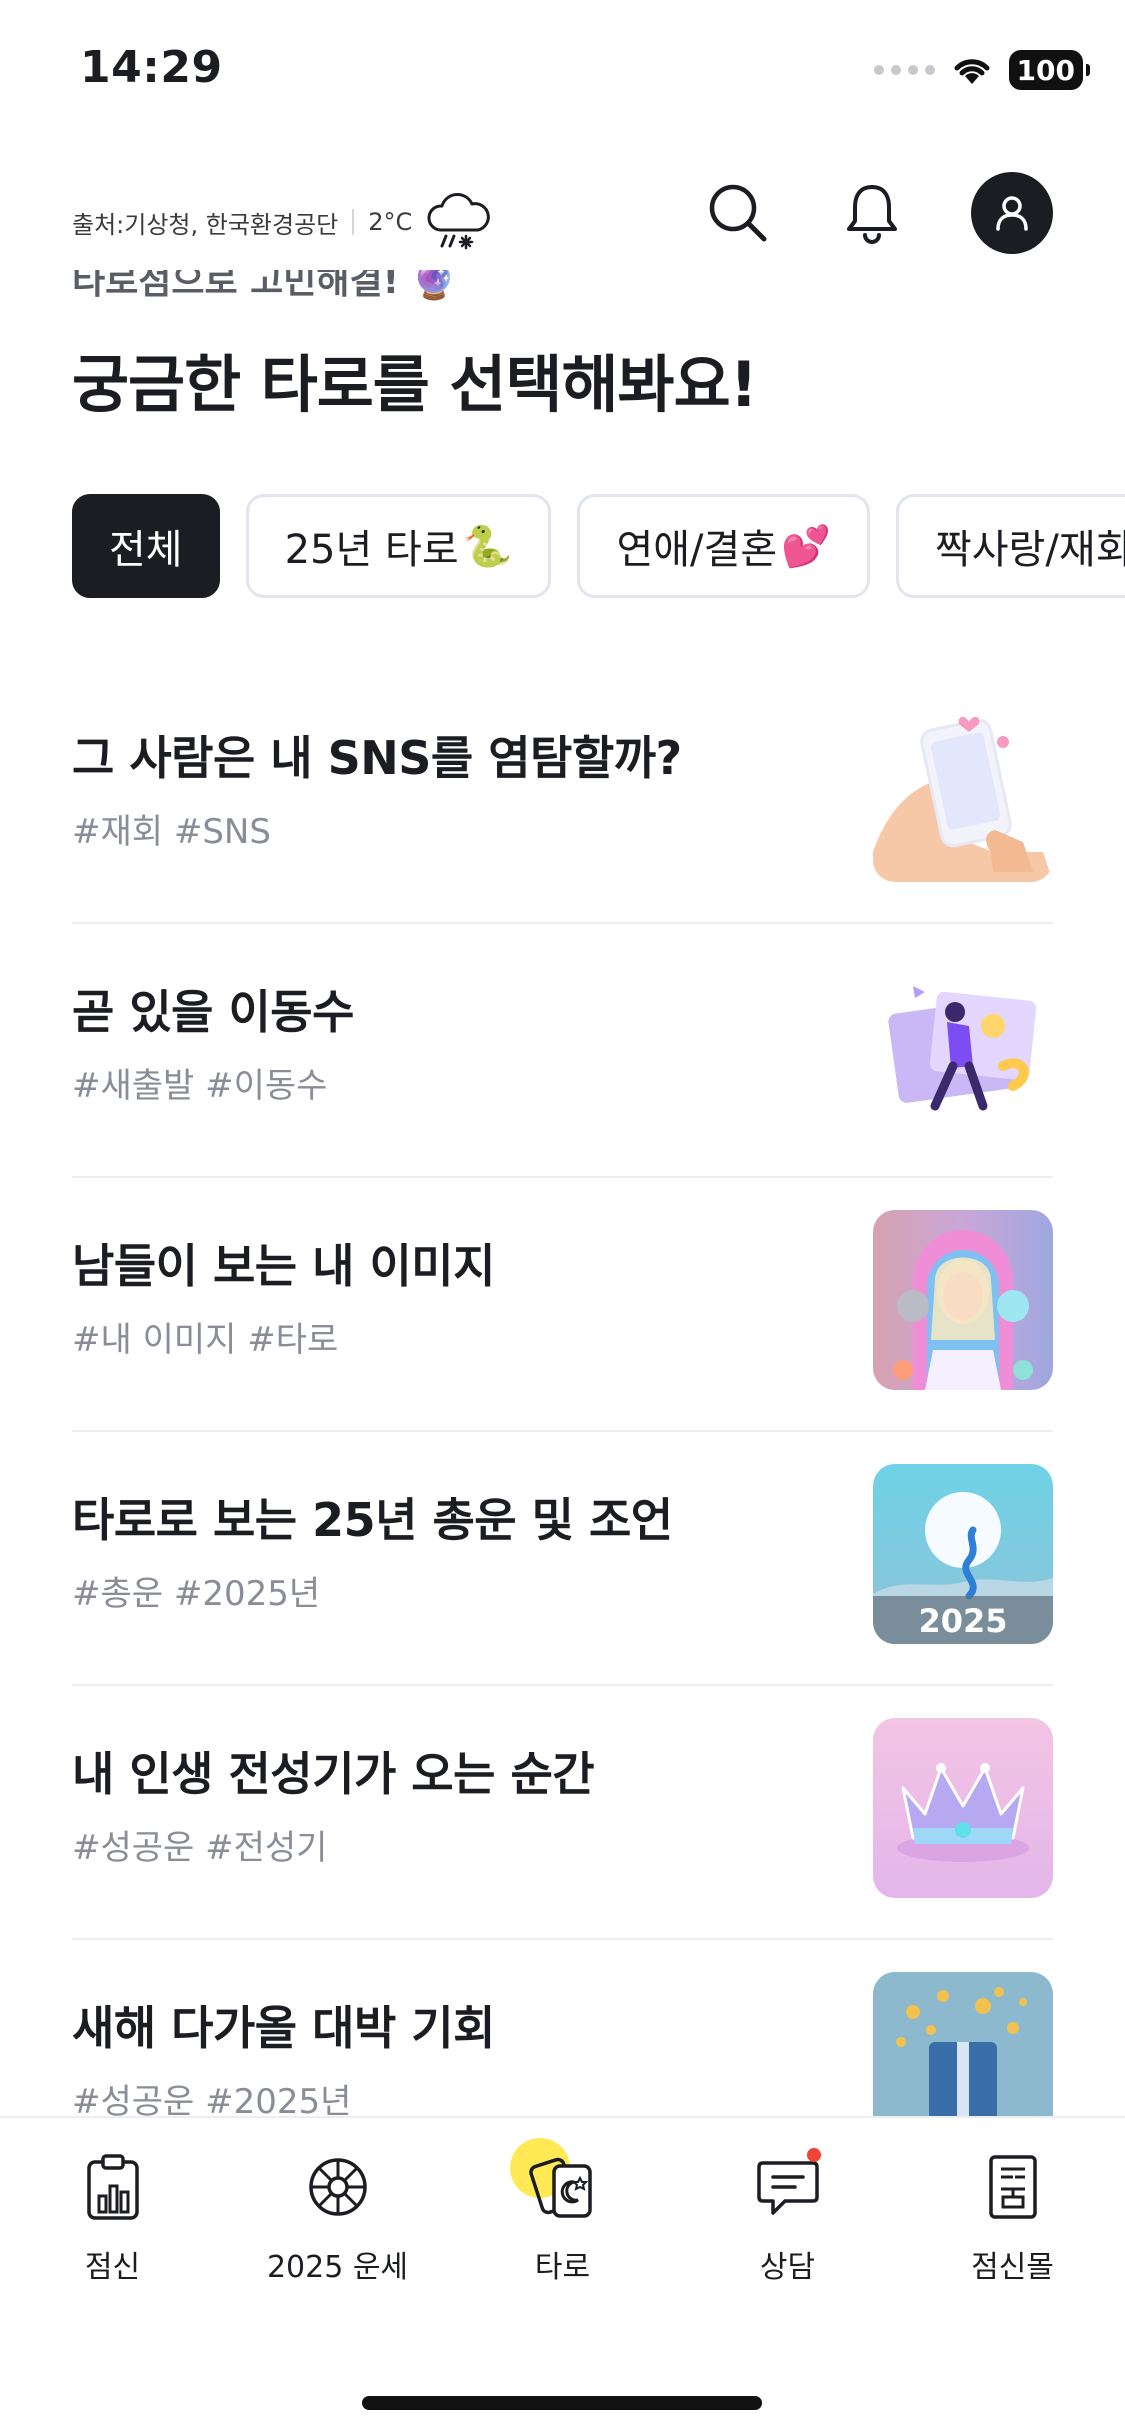 Image resolution: width=1125 pixels, height=2436 pixels. I want to click on cloud-snow-icon, so click(459, 221).